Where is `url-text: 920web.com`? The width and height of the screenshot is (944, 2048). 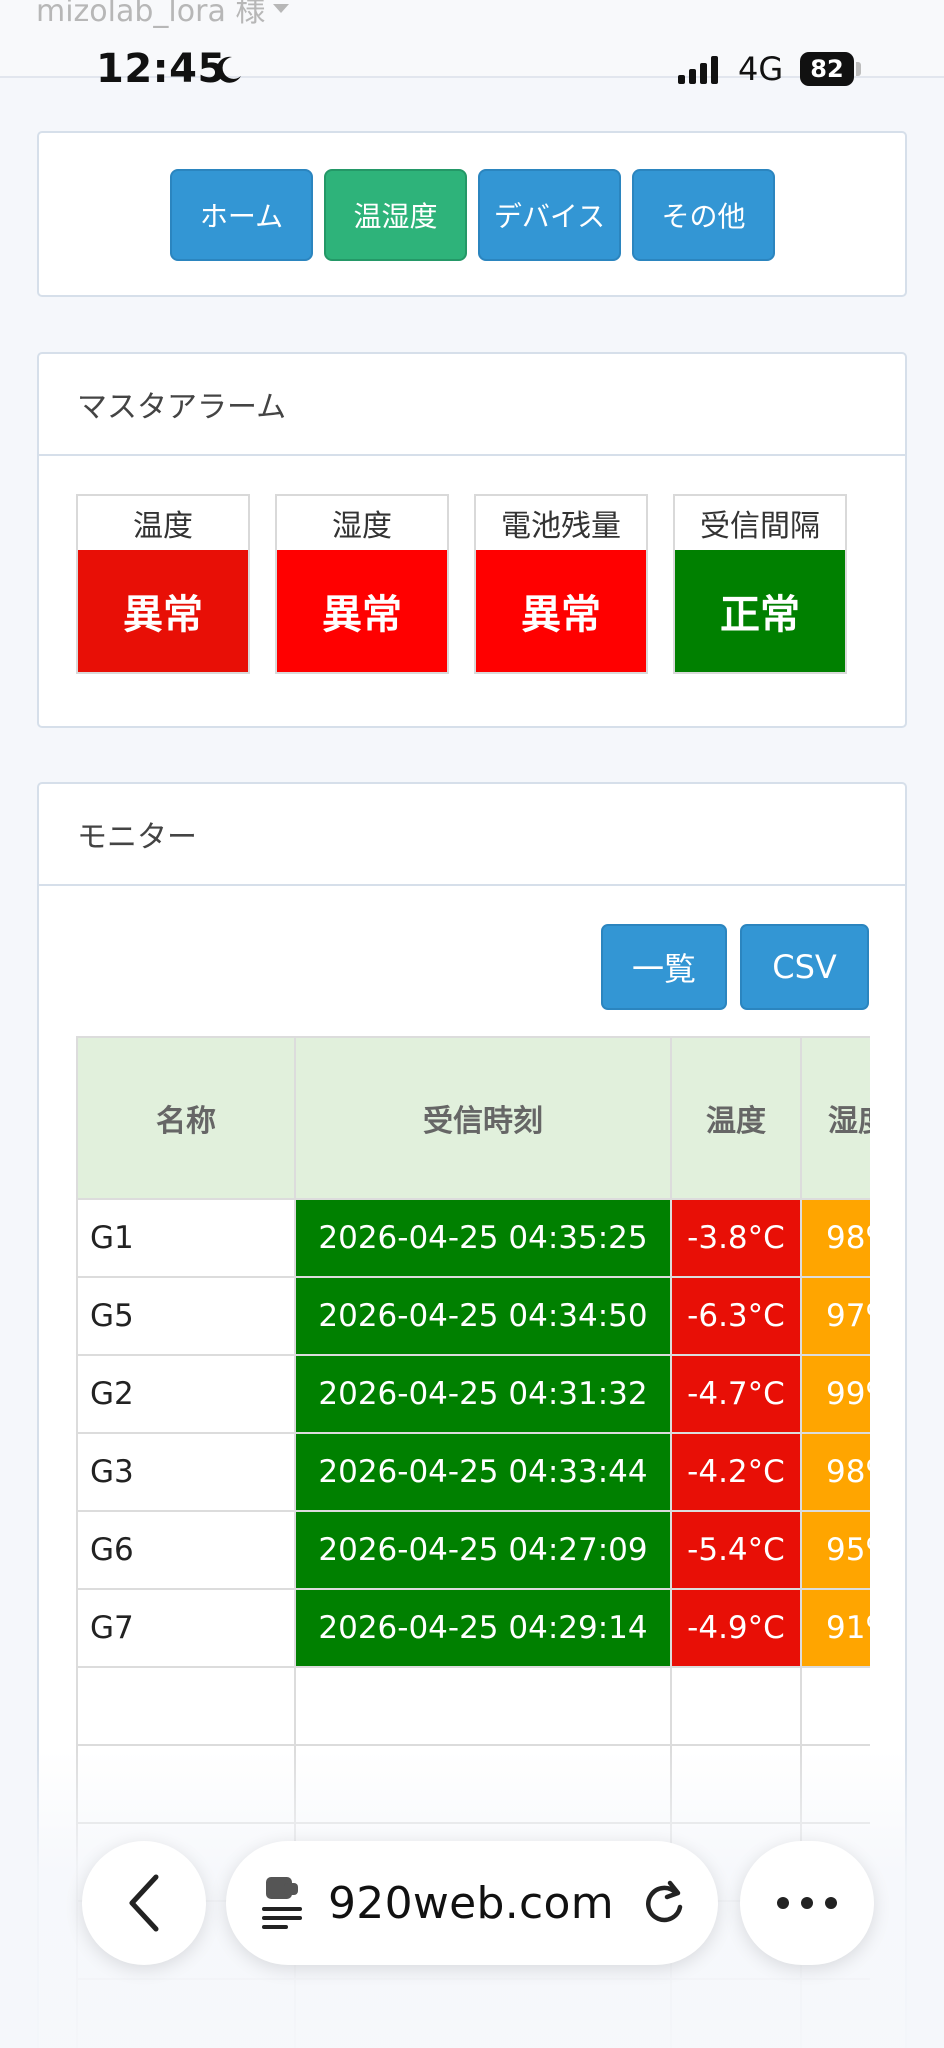
url-text: 920web.com is located at coordinates (471, 1903).